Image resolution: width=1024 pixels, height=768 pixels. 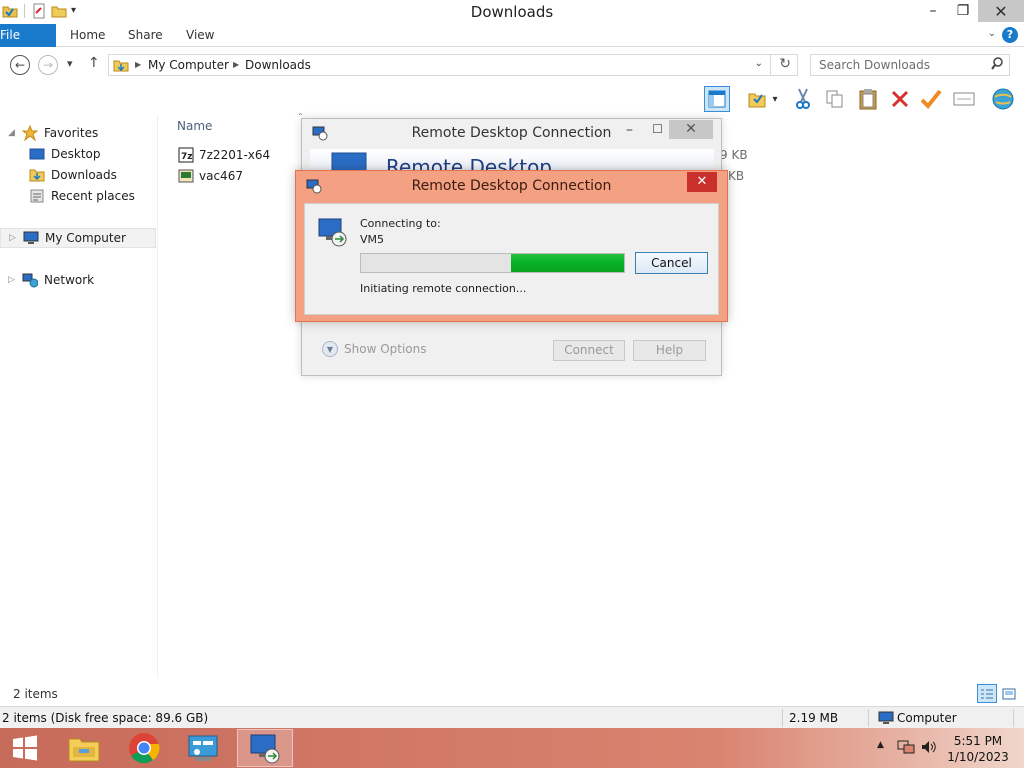 What do you see at coordinates (629, 130) in the screenshot?
I see `rdc-main-minimize-button: –` at bounding box center [629, 130].